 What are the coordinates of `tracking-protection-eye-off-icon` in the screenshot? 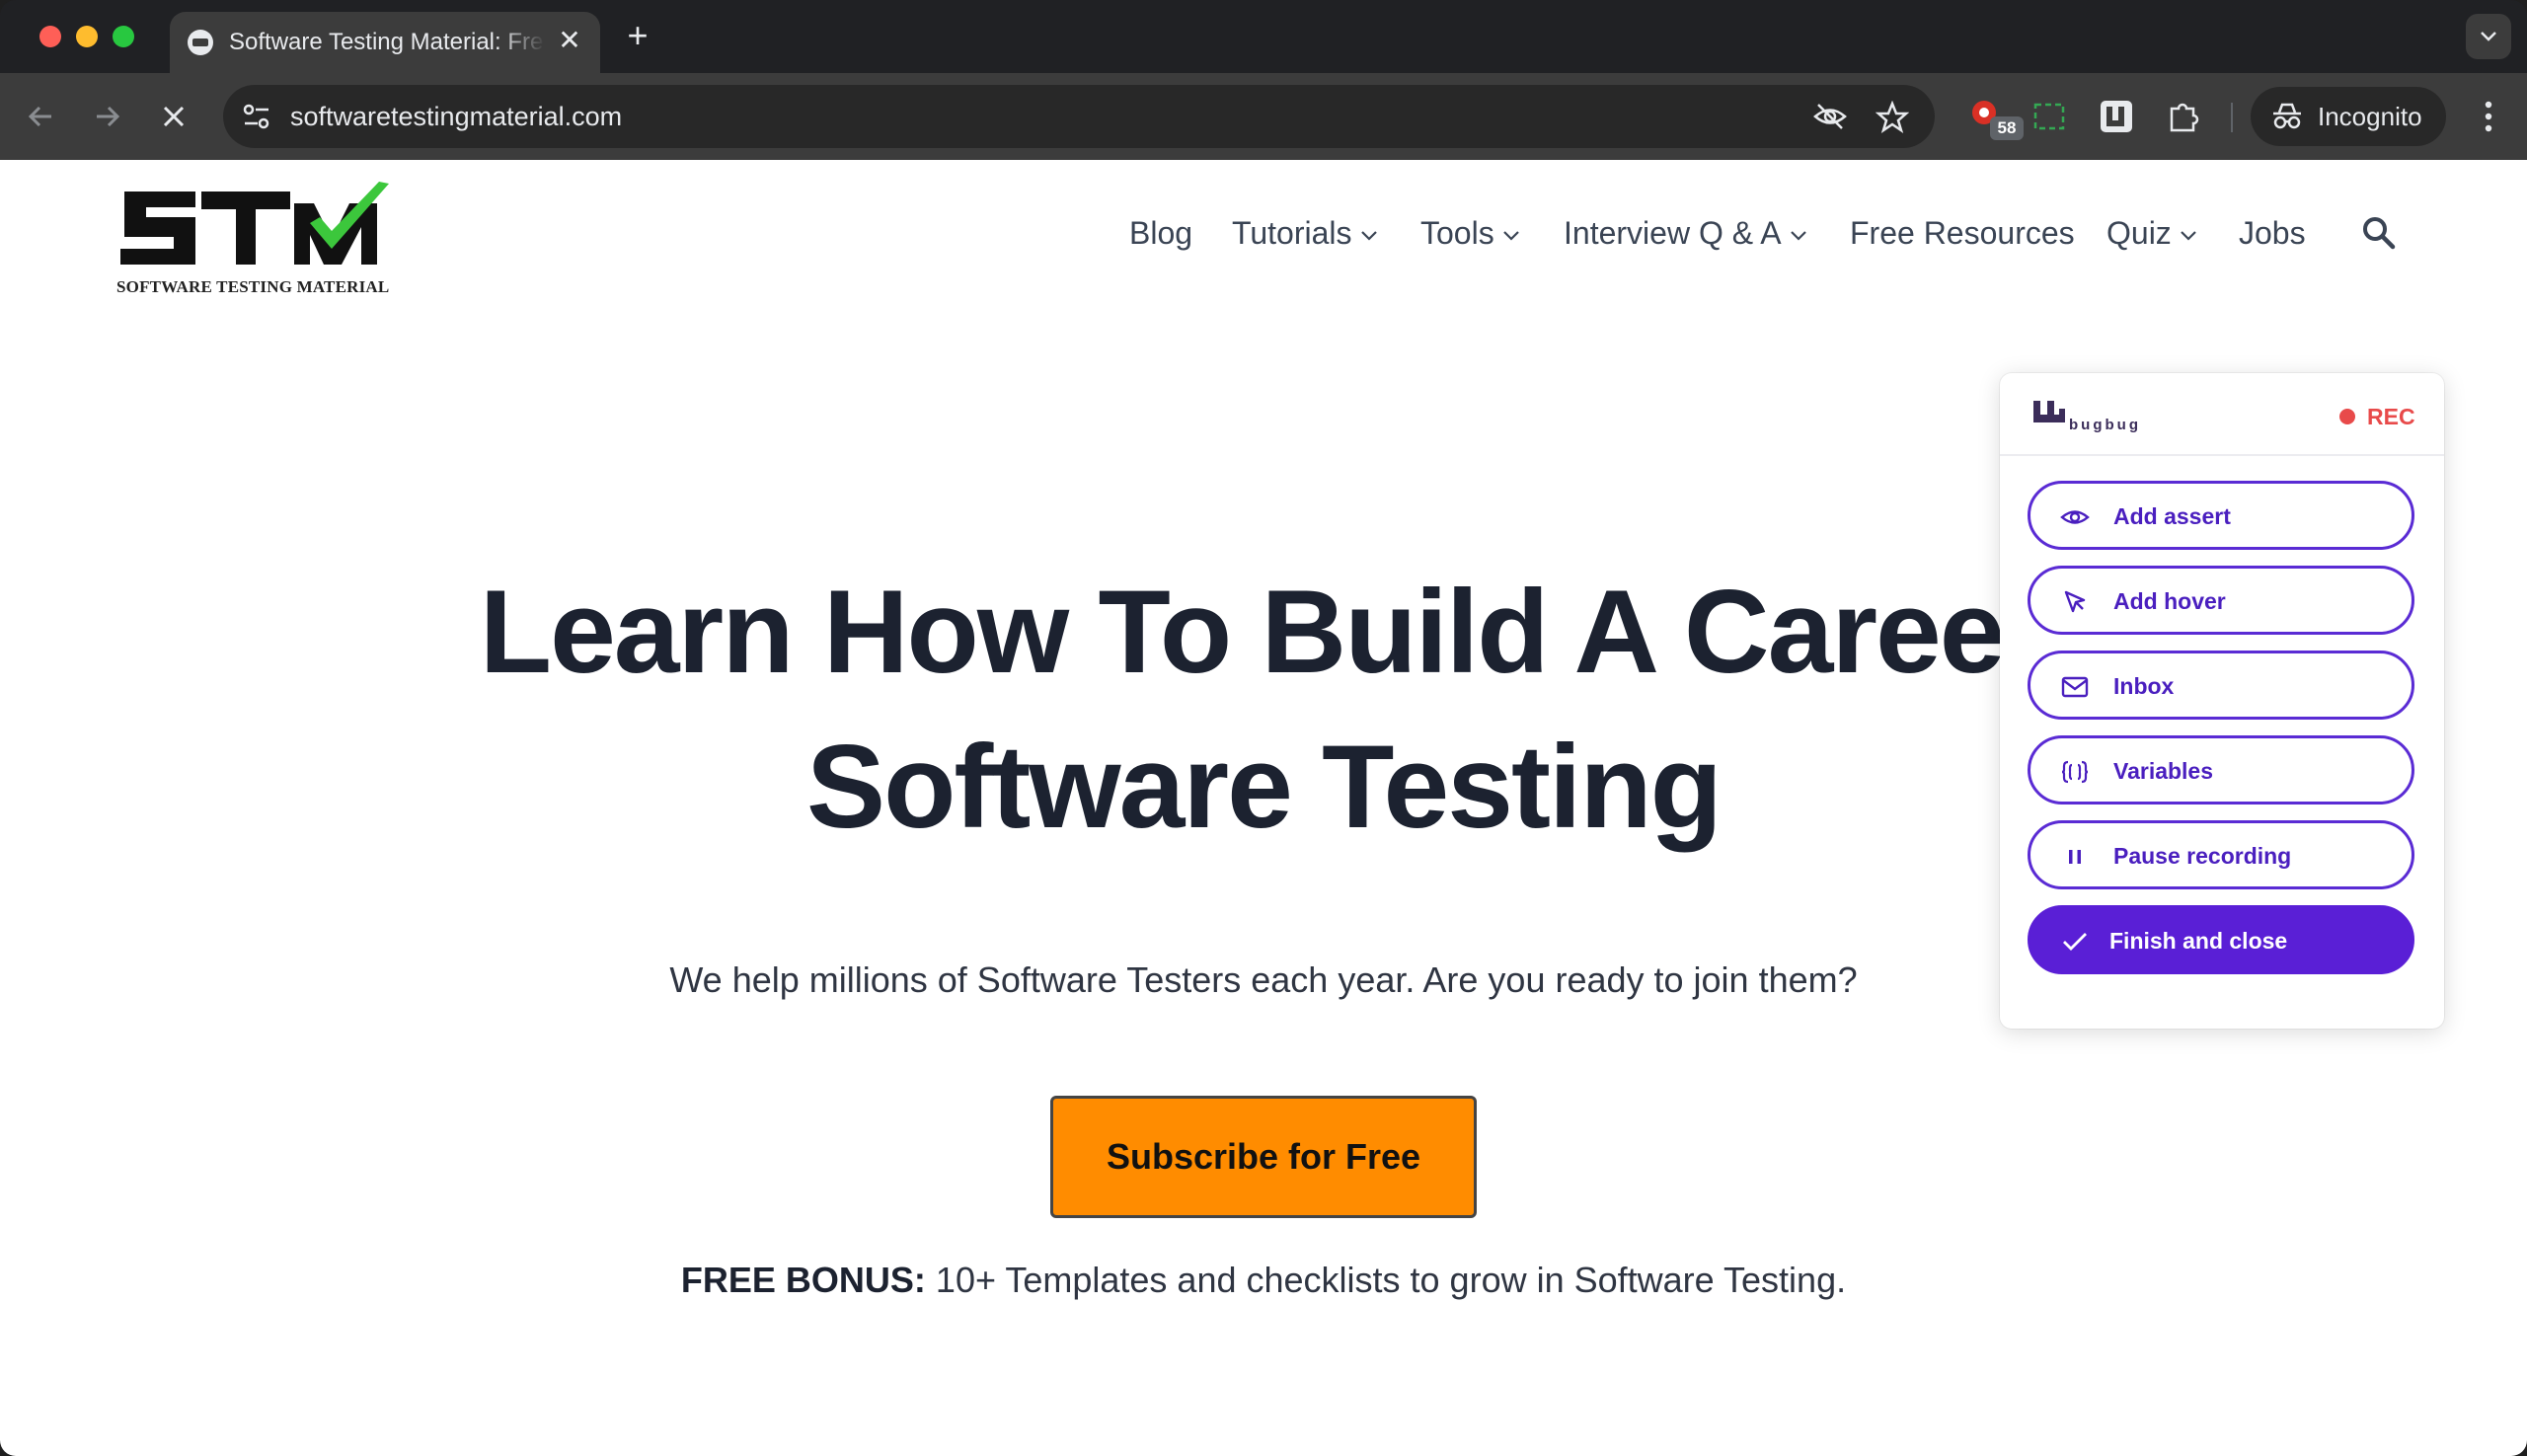 It's located at (1830, 116).